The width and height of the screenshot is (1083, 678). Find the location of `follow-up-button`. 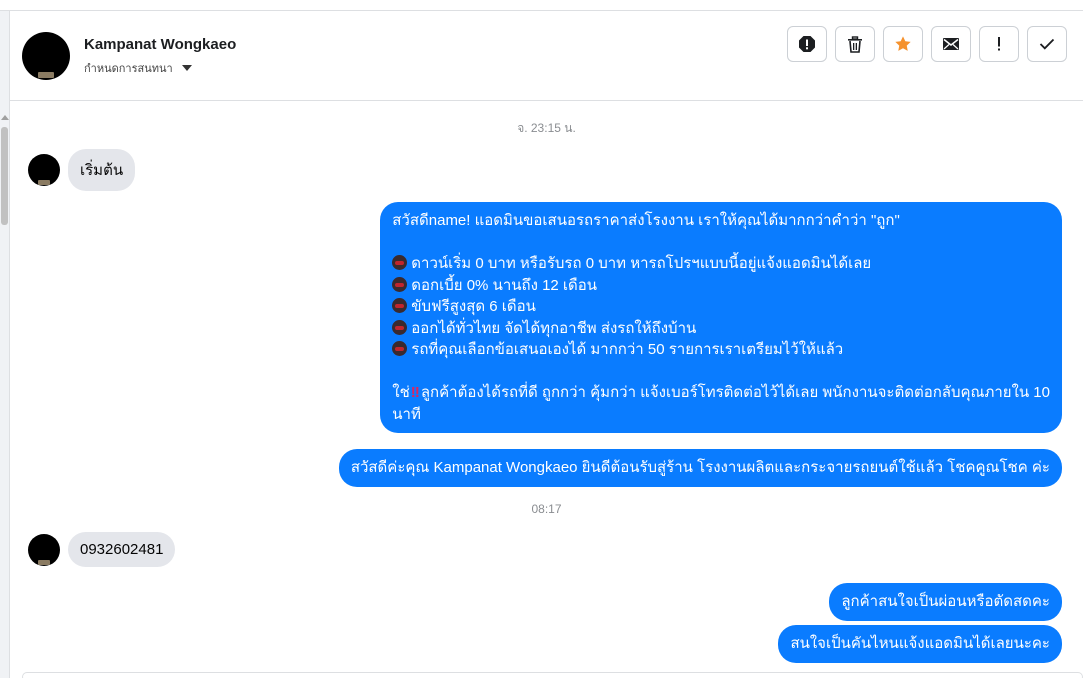

follow-up-button is located at coordinates (999, 44).